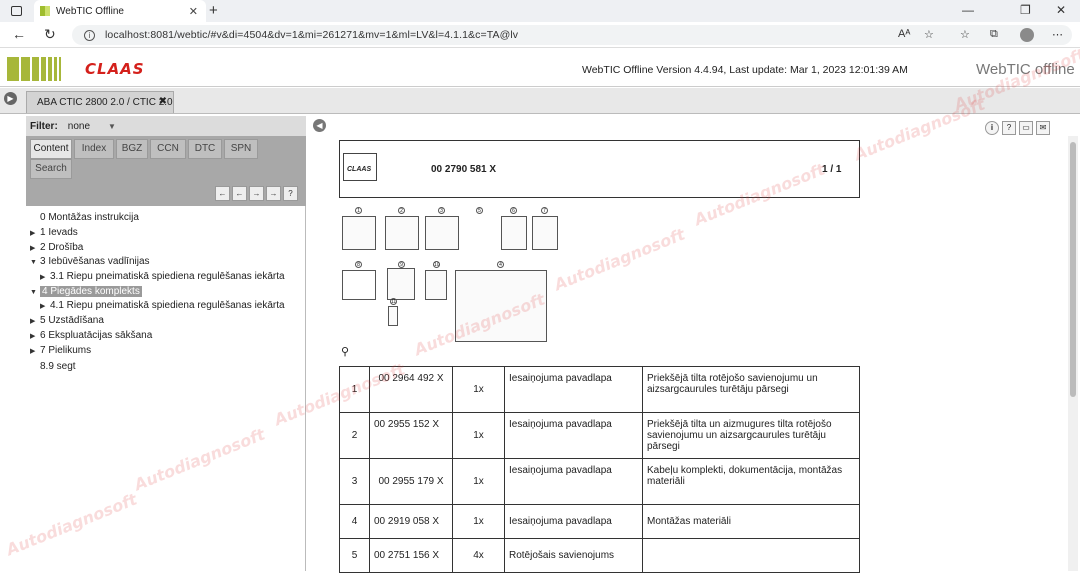 Image resolution: width=1080 pixels, height=573 pixels. I want to click on tab-content: Content, so click(51, 149).